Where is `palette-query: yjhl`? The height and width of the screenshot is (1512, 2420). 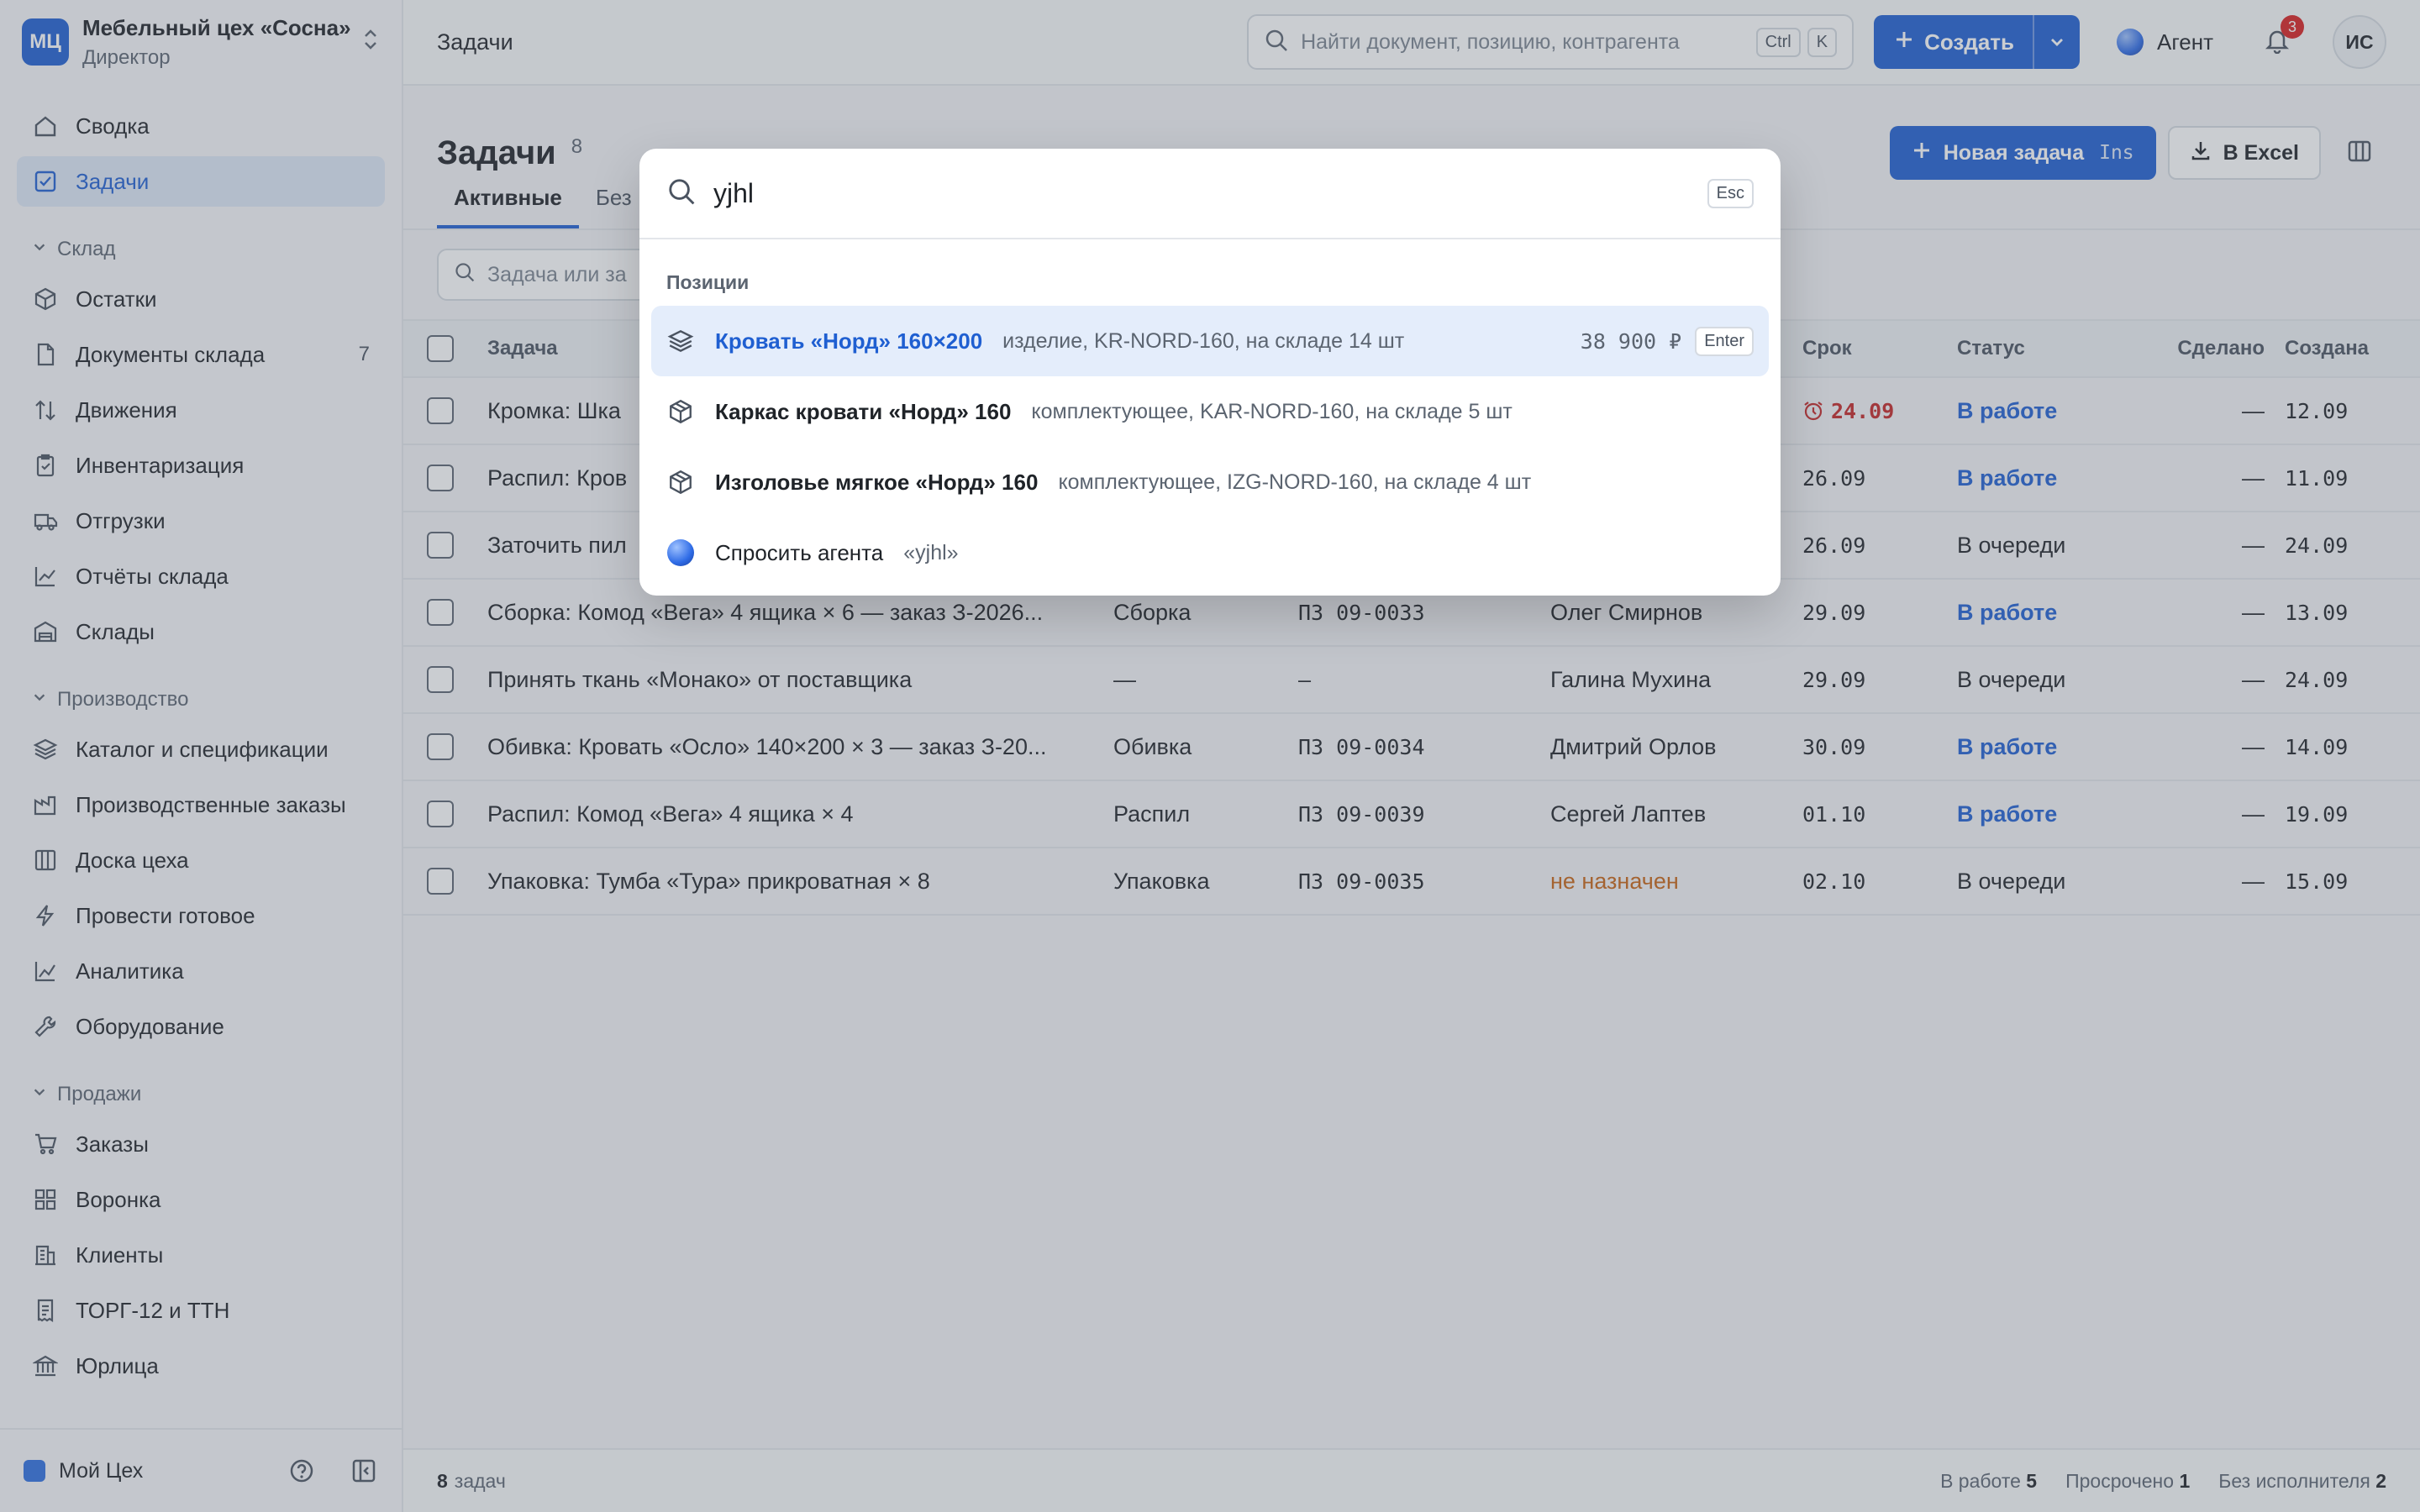
palette-query: yjhl is located at coordinates (1210, 193).